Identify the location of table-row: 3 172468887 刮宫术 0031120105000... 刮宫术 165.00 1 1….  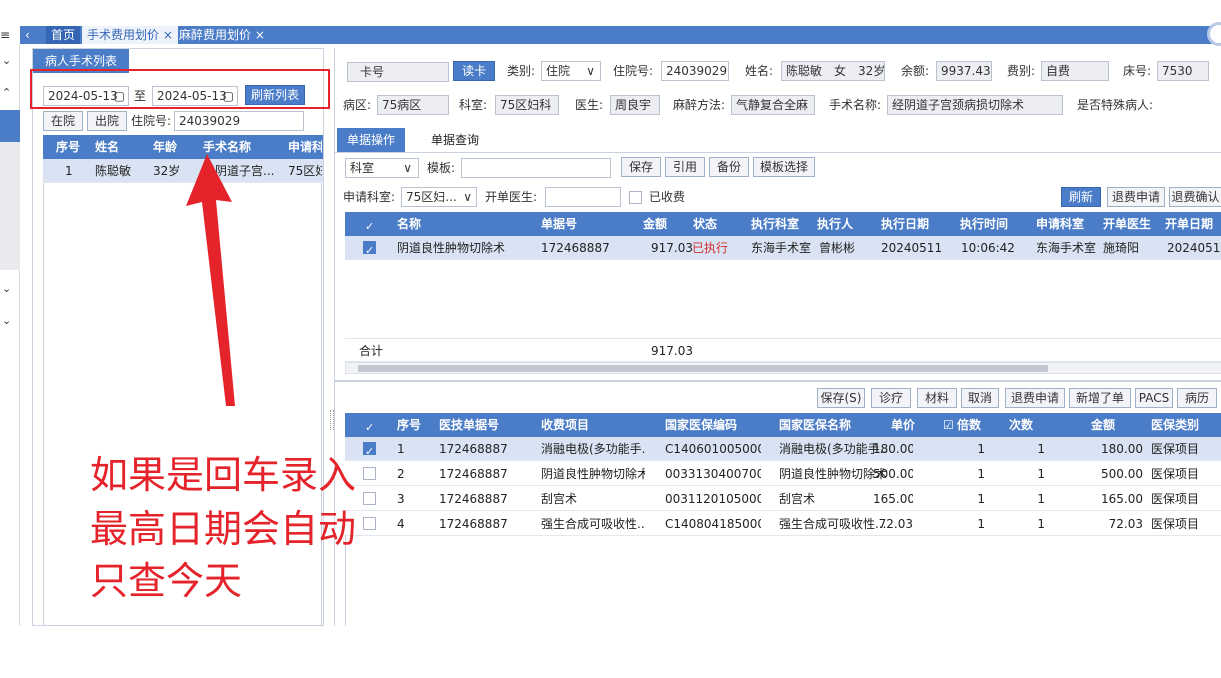
(783, 499).